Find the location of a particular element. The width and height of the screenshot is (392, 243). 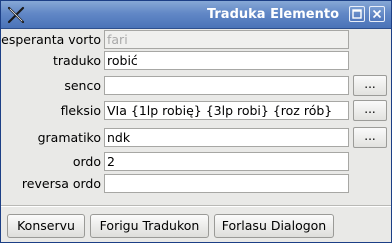

close-icon is located at coordinates (377, 14).